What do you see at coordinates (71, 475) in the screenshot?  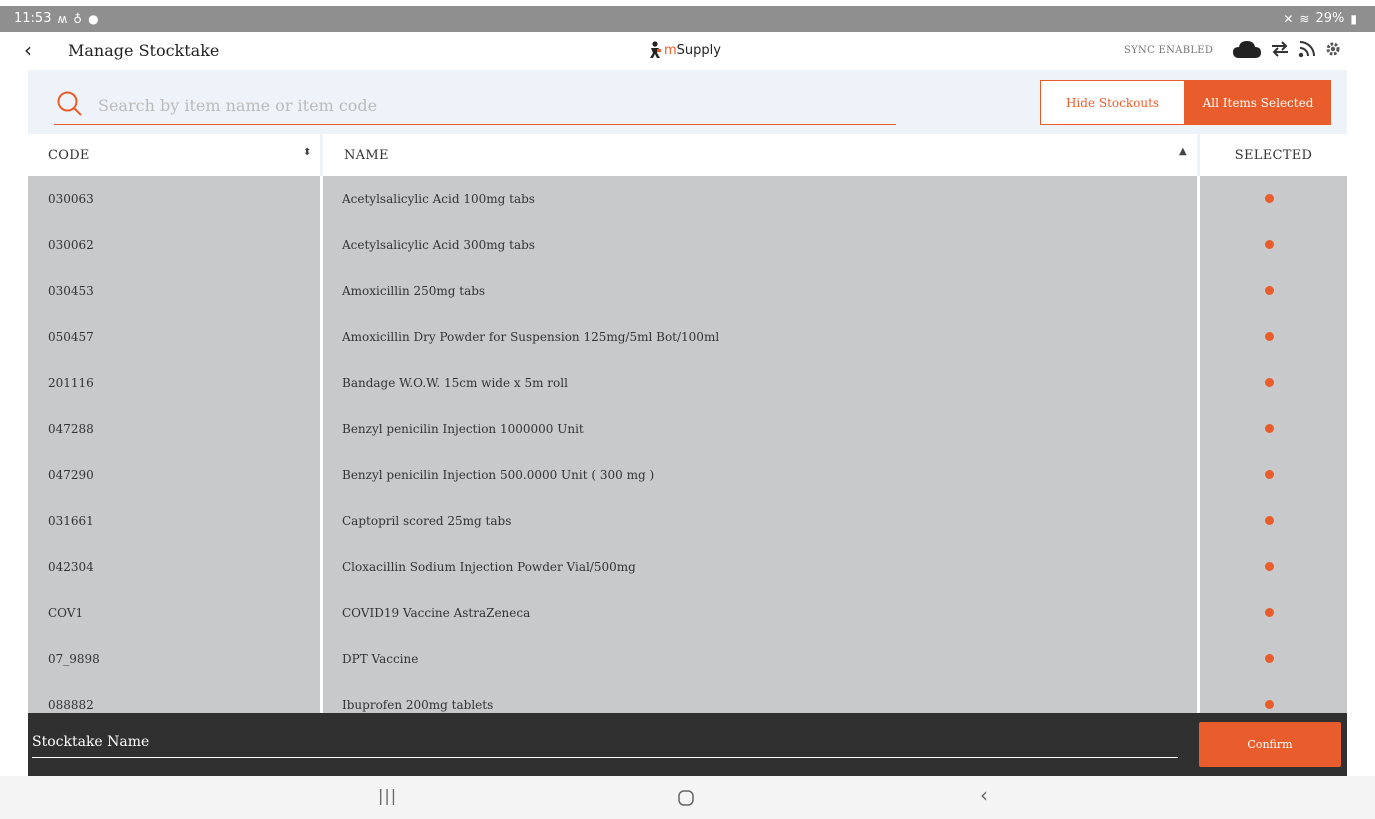 I see `item-code: 047290` at bounding box center [71, 475].